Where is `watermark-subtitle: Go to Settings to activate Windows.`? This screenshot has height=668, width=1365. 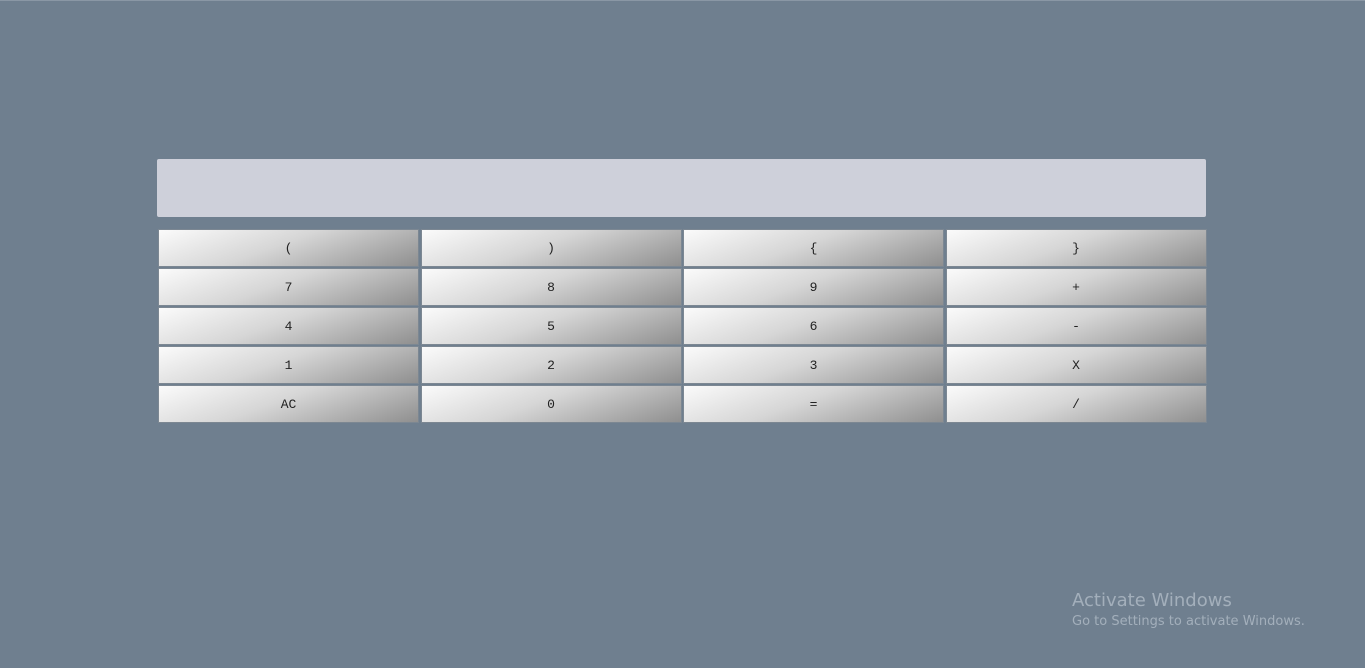
watermark-subtitle: Go to Settings to activate Windows. is located at coordinates (1188, 621).